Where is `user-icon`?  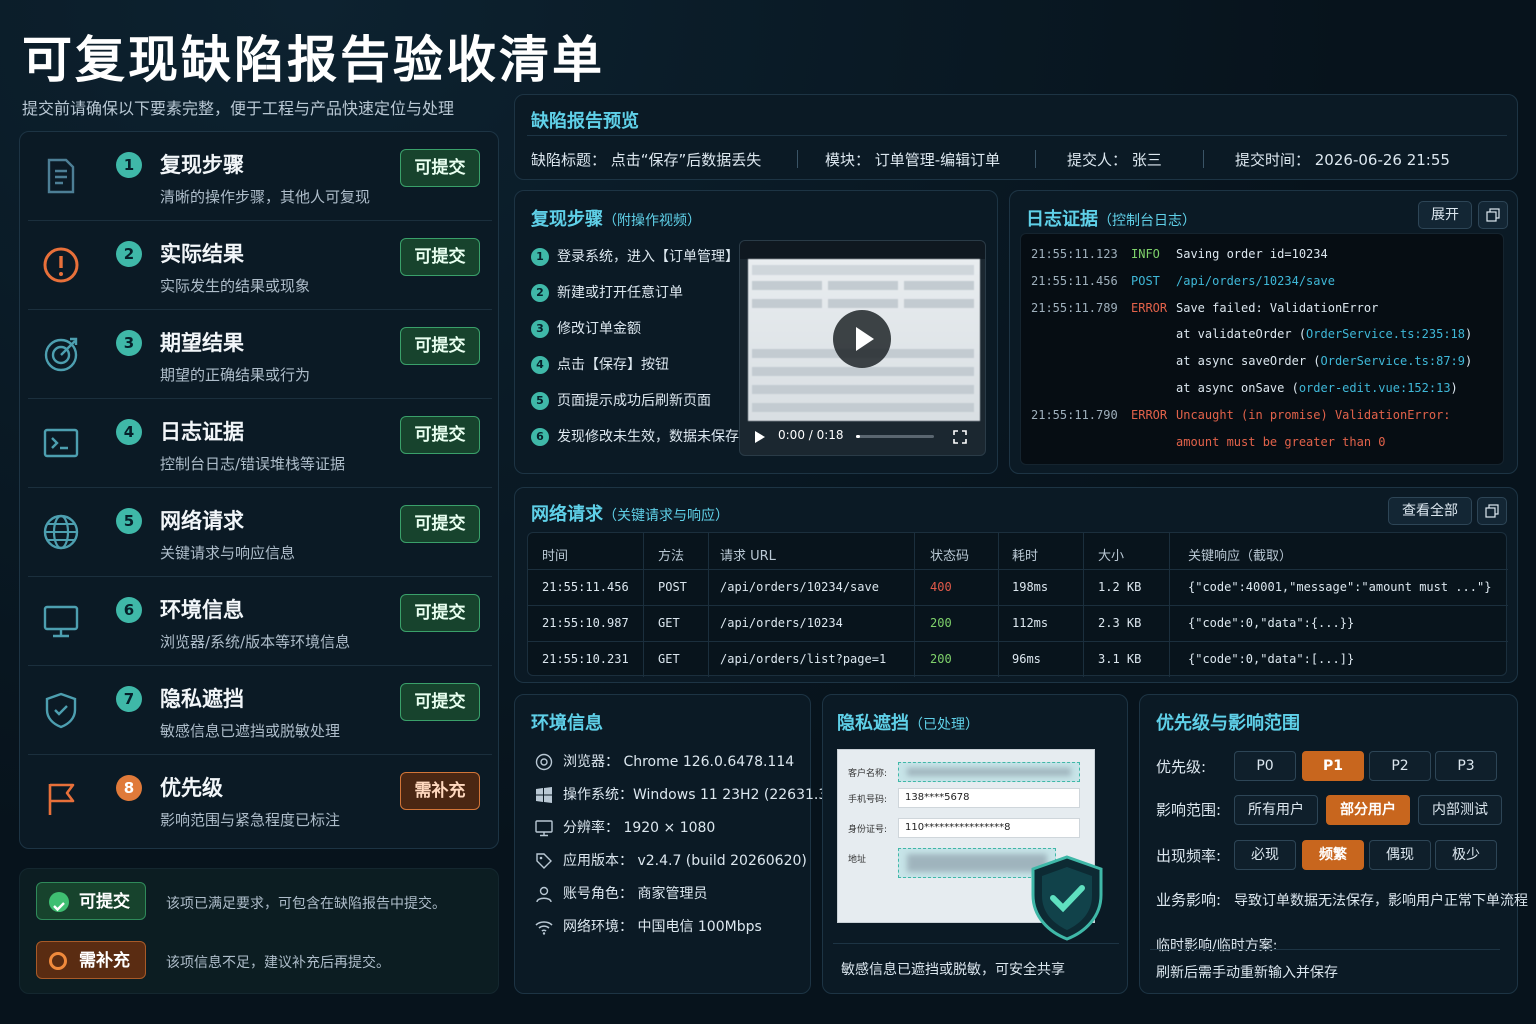
user-icon is located at coordinates (544, 894).